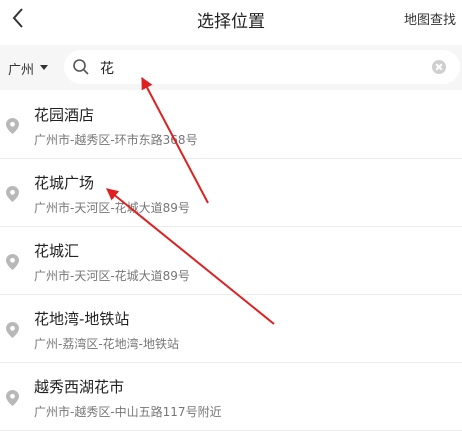  I want to click on search-bar: 广州 花, so click(231, 67).